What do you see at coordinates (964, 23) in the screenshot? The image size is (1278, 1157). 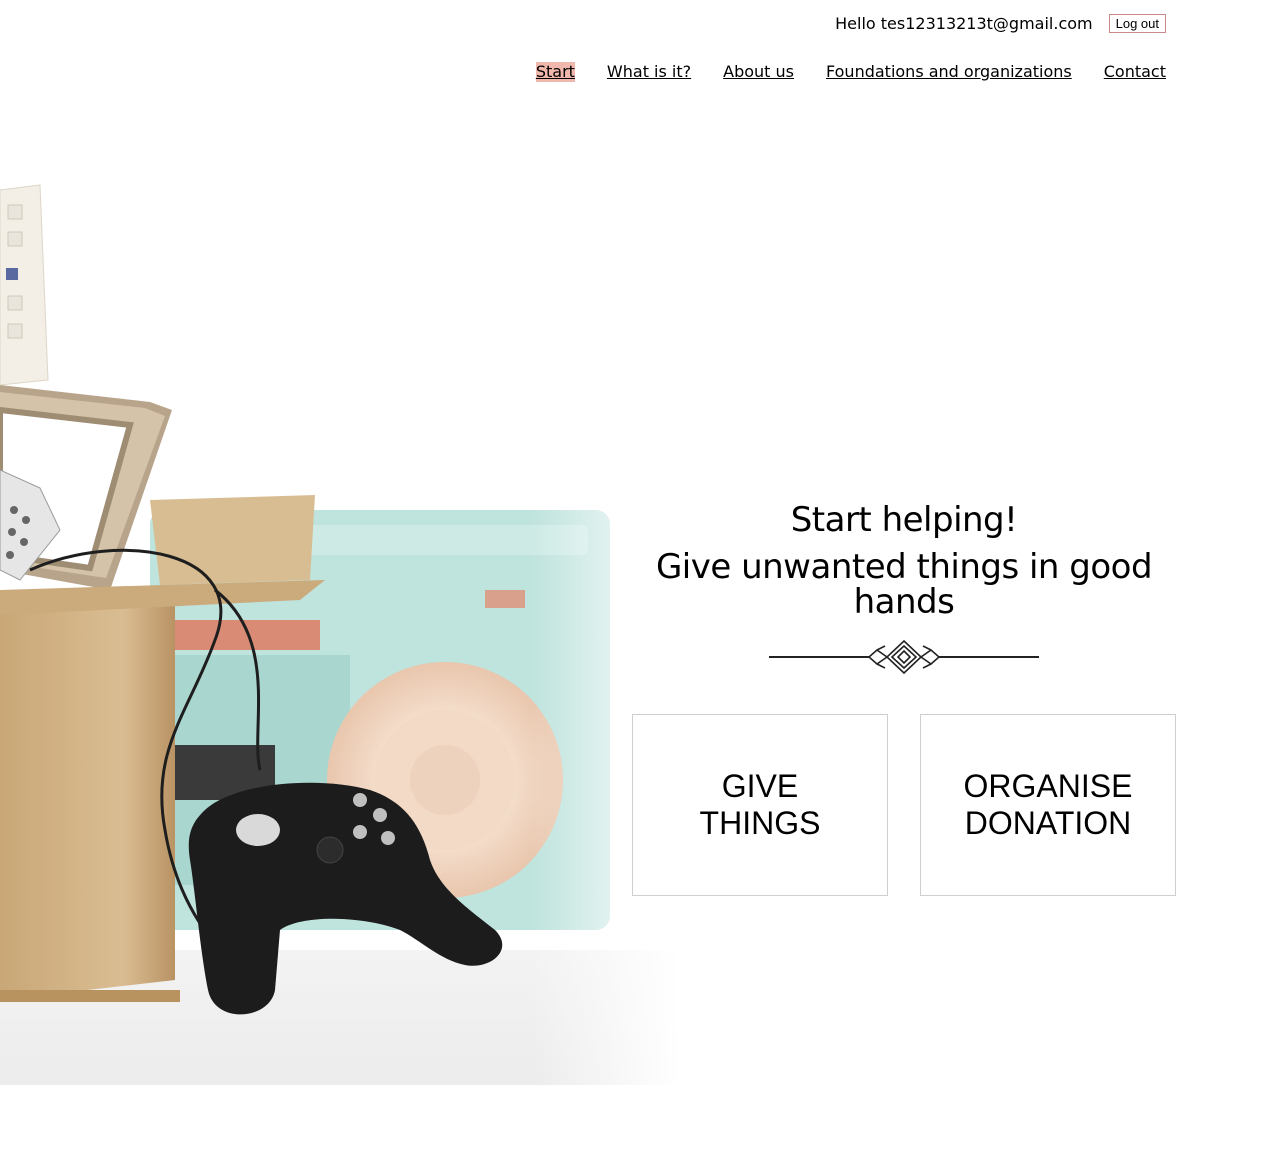 I see `user-greeting: Hello tes12313213t@gmail.com` at bounding box center [964, 23].